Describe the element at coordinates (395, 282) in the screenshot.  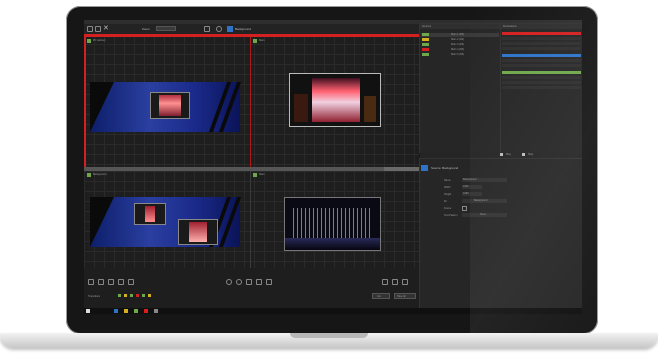
I see `fullscreen-icon` at that location.